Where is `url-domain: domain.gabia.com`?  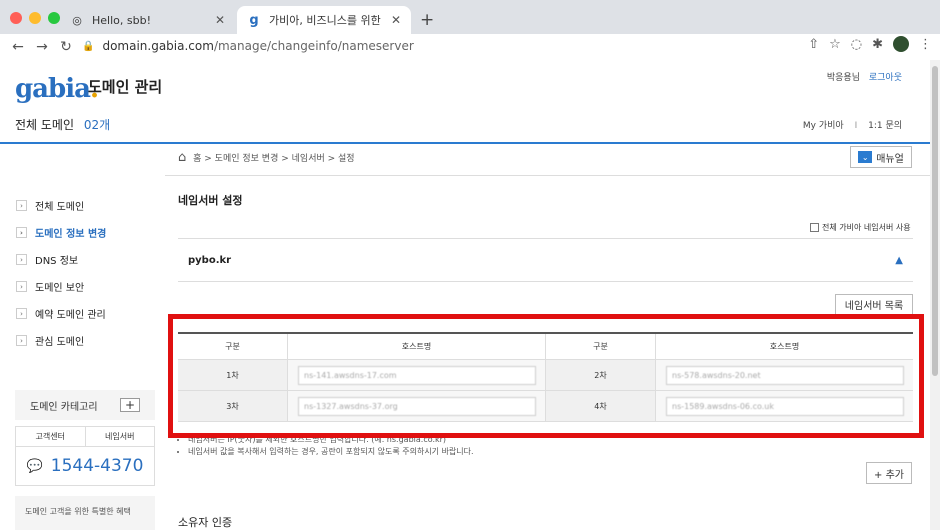 url-domain: domain.gabia.com is located at coordinates (158, 46).